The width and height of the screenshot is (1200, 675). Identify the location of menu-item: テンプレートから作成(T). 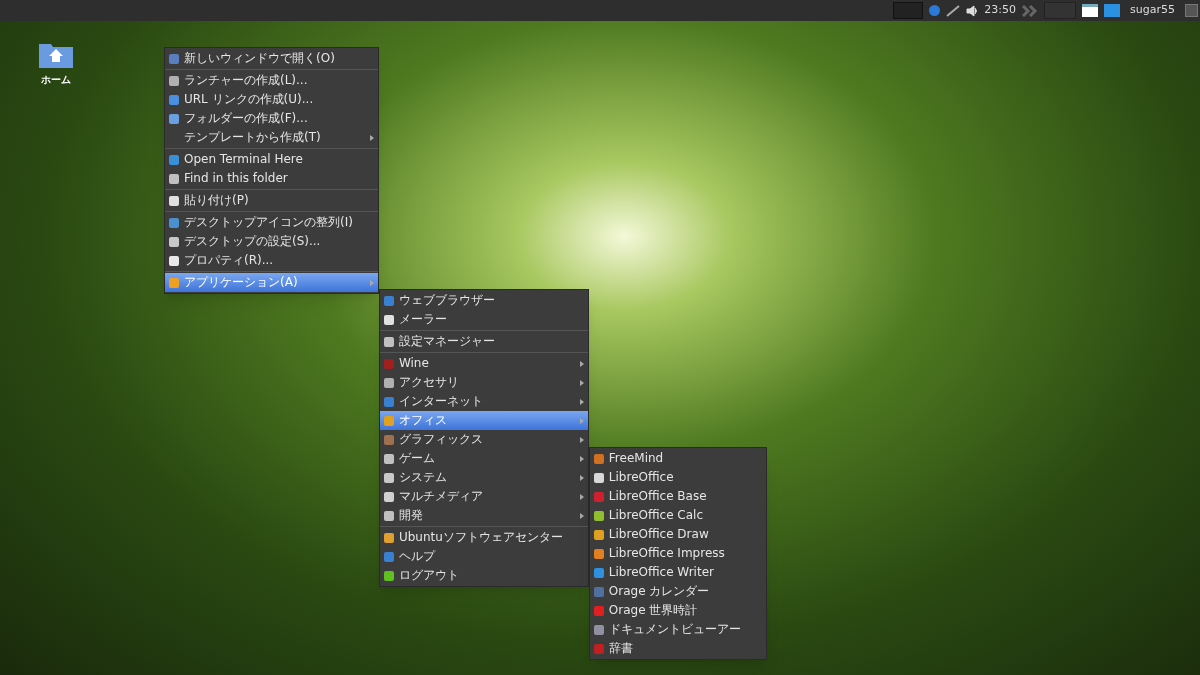
(271, 137).